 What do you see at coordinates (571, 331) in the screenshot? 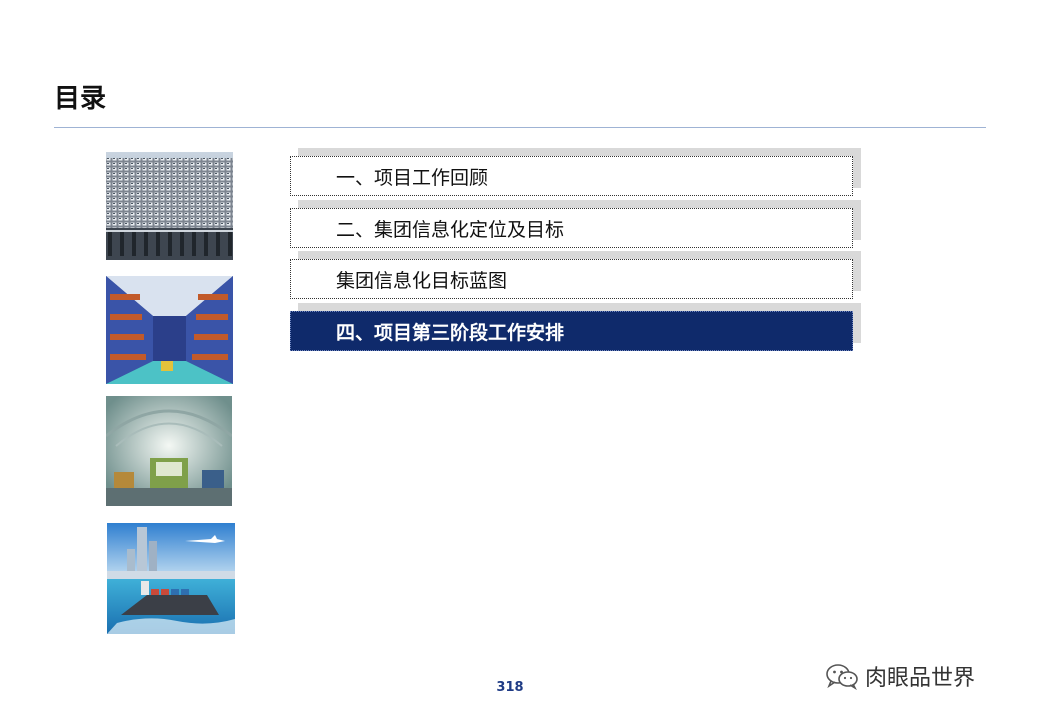
I see `menu-item-label: 四、项目第三阶段工作安排` at bounding box center [571, 331].